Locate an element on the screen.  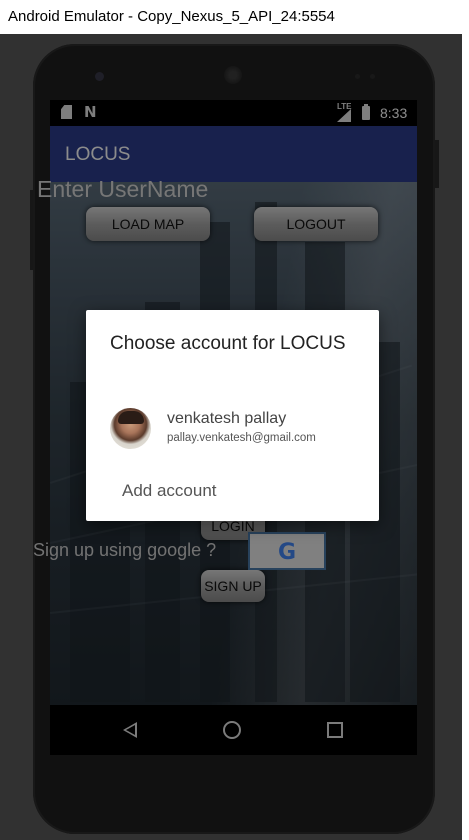
avatar is located at coordinates (130, 428).